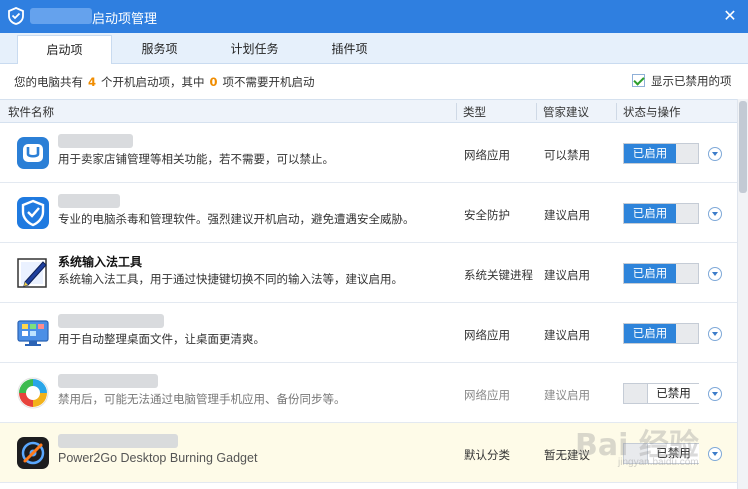 This screenshot has height=489, width=748. What do you see at coordinates (236, 219) in the screenshot?
I see `row-description: 专业的电脑杀毒和管理软件。强烈建议开机启动，避免遭遇安全威胁。` at bounding box center [236, 219].